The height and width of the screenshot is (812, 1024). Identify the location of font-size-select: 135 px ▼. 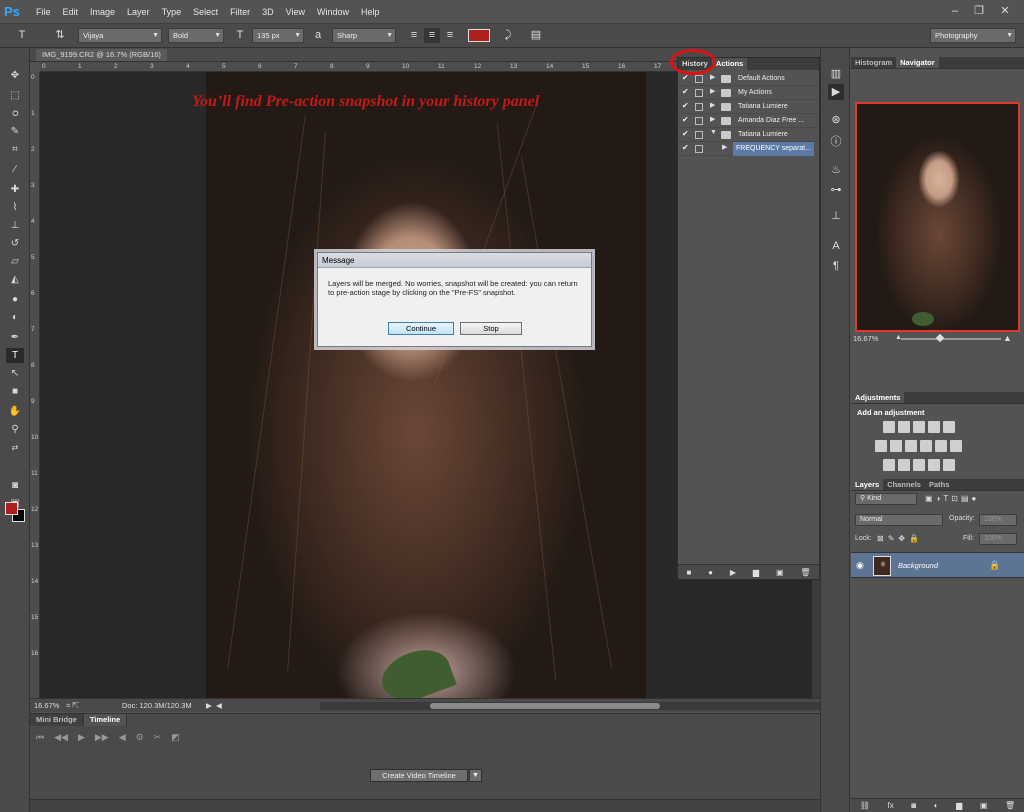
(278, 35).